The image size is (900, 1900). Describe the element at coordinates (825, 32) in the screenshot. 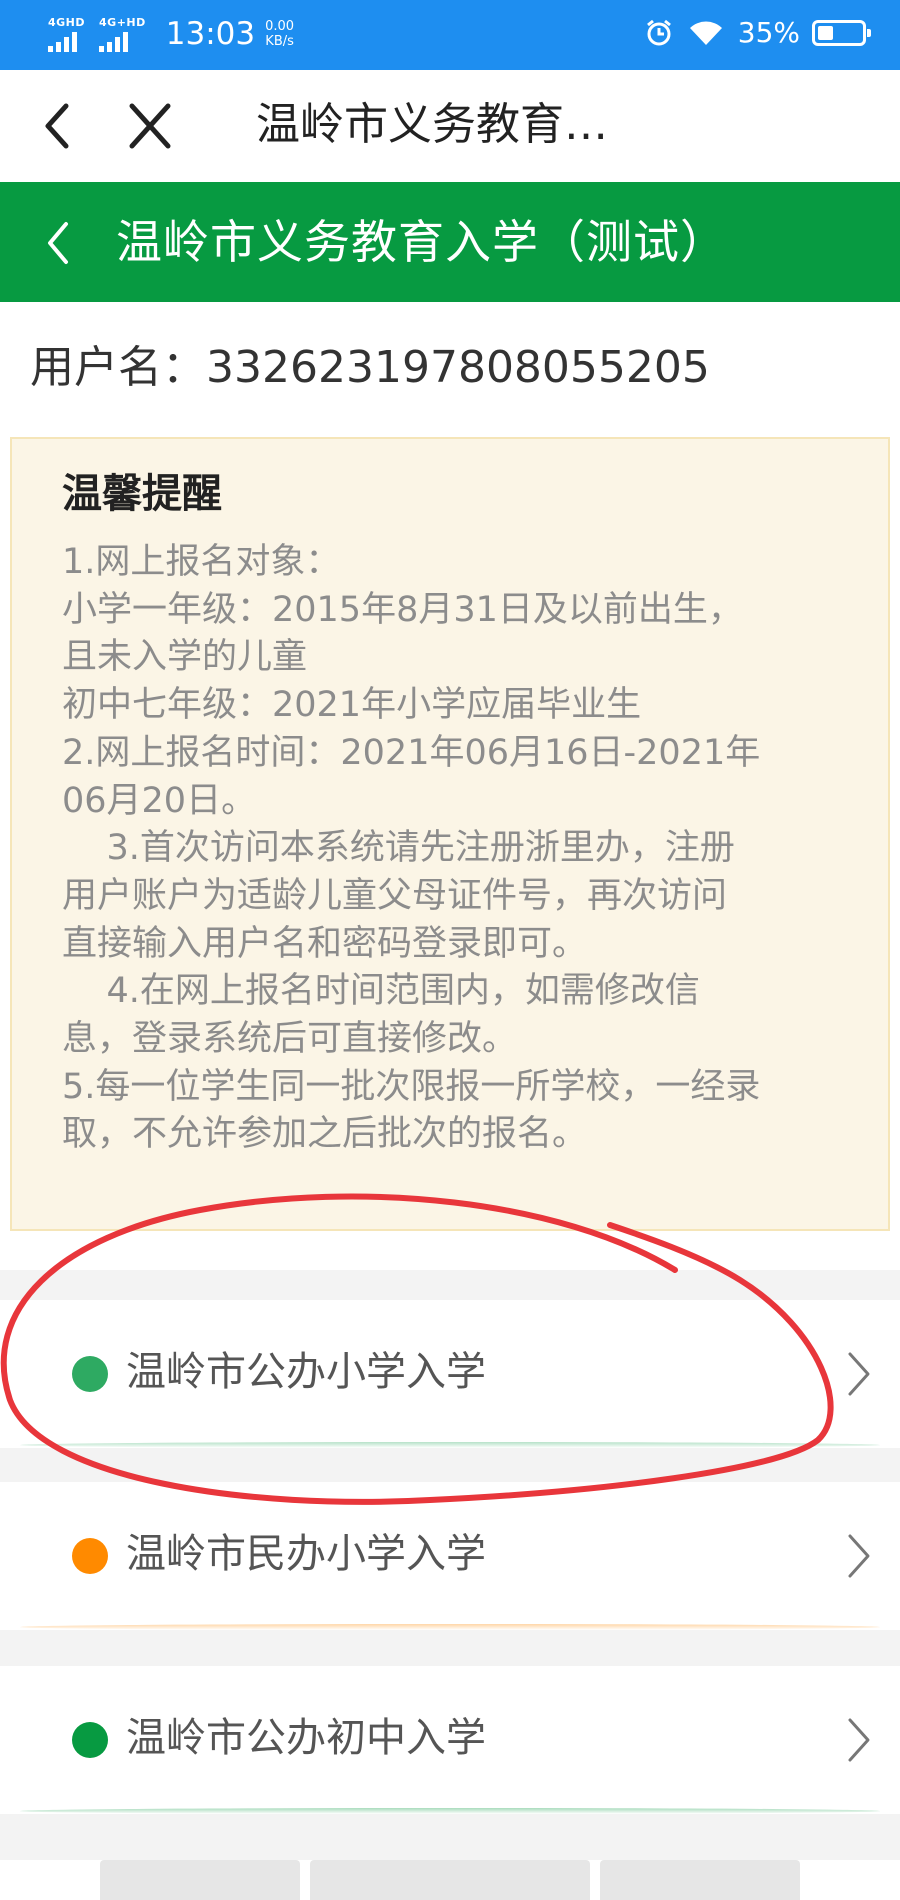

I see `battery-level` at that location.